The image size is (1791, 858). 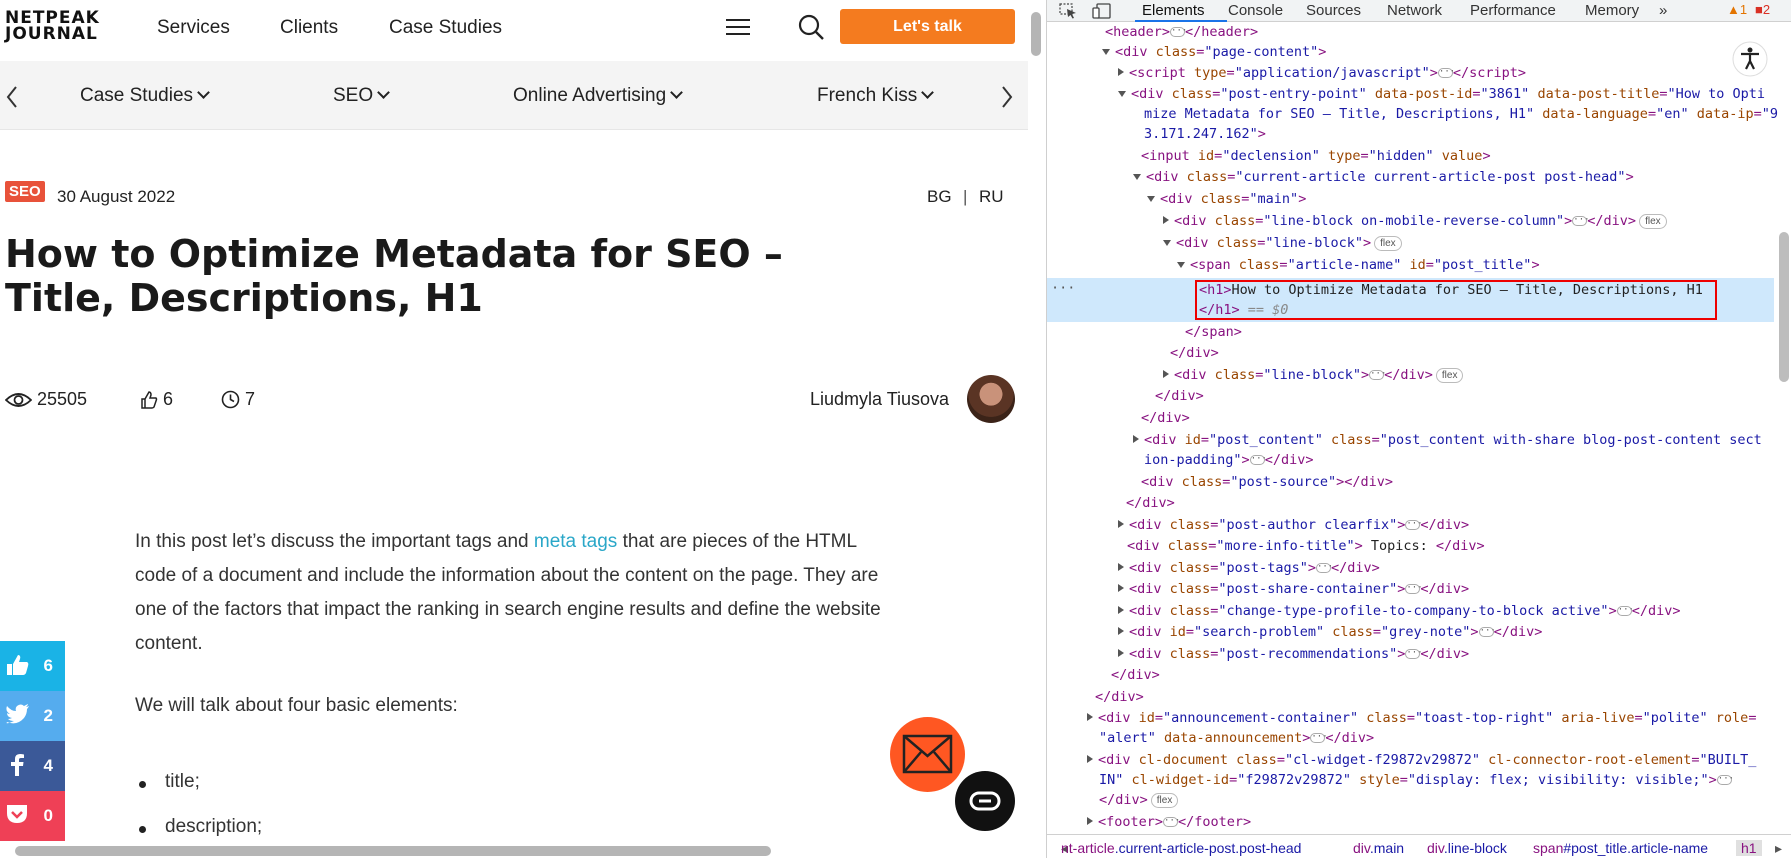 I want to click on tab-console: Console, so click(x=1255, y=10).